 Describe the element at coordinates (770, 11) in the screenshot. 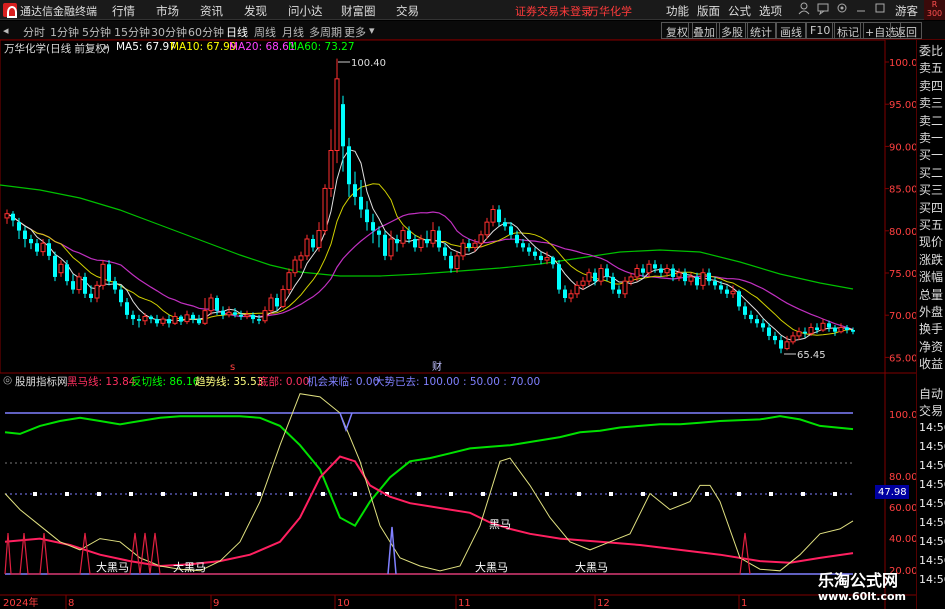

I see `menu-xuanxiang: 选项` at that location.